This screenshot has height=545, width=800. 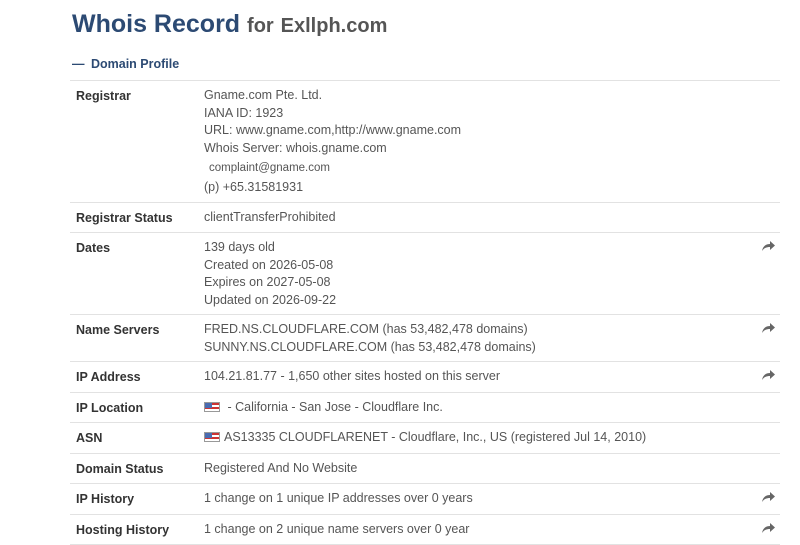 What do you see at coordinates (492, 218) in the screenshot?
I see `row-value-registrar-status: clientTransferProhibited` at bounding box center [492, 218].